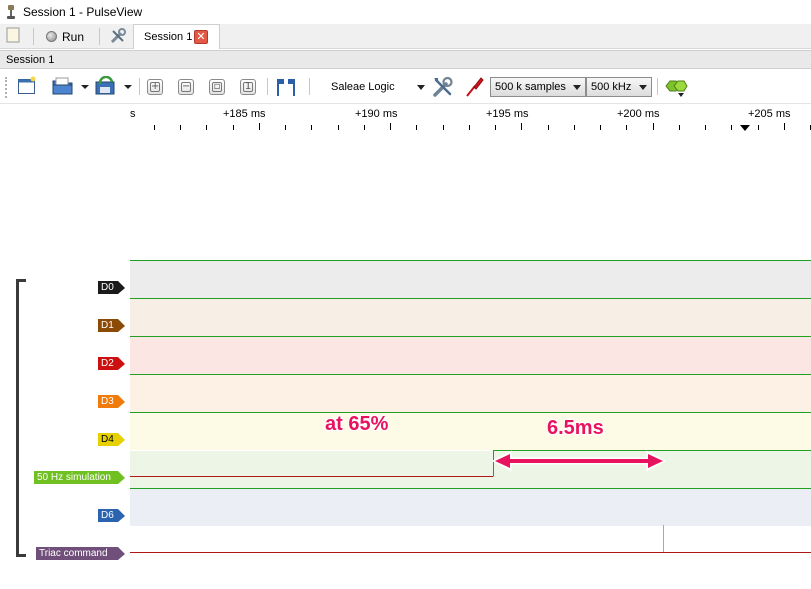 The width and height of the screenshot is (811, 589). Describe the element at coordinates (474, 87) in the screenshot. I see `probe-config-icon` at that location.